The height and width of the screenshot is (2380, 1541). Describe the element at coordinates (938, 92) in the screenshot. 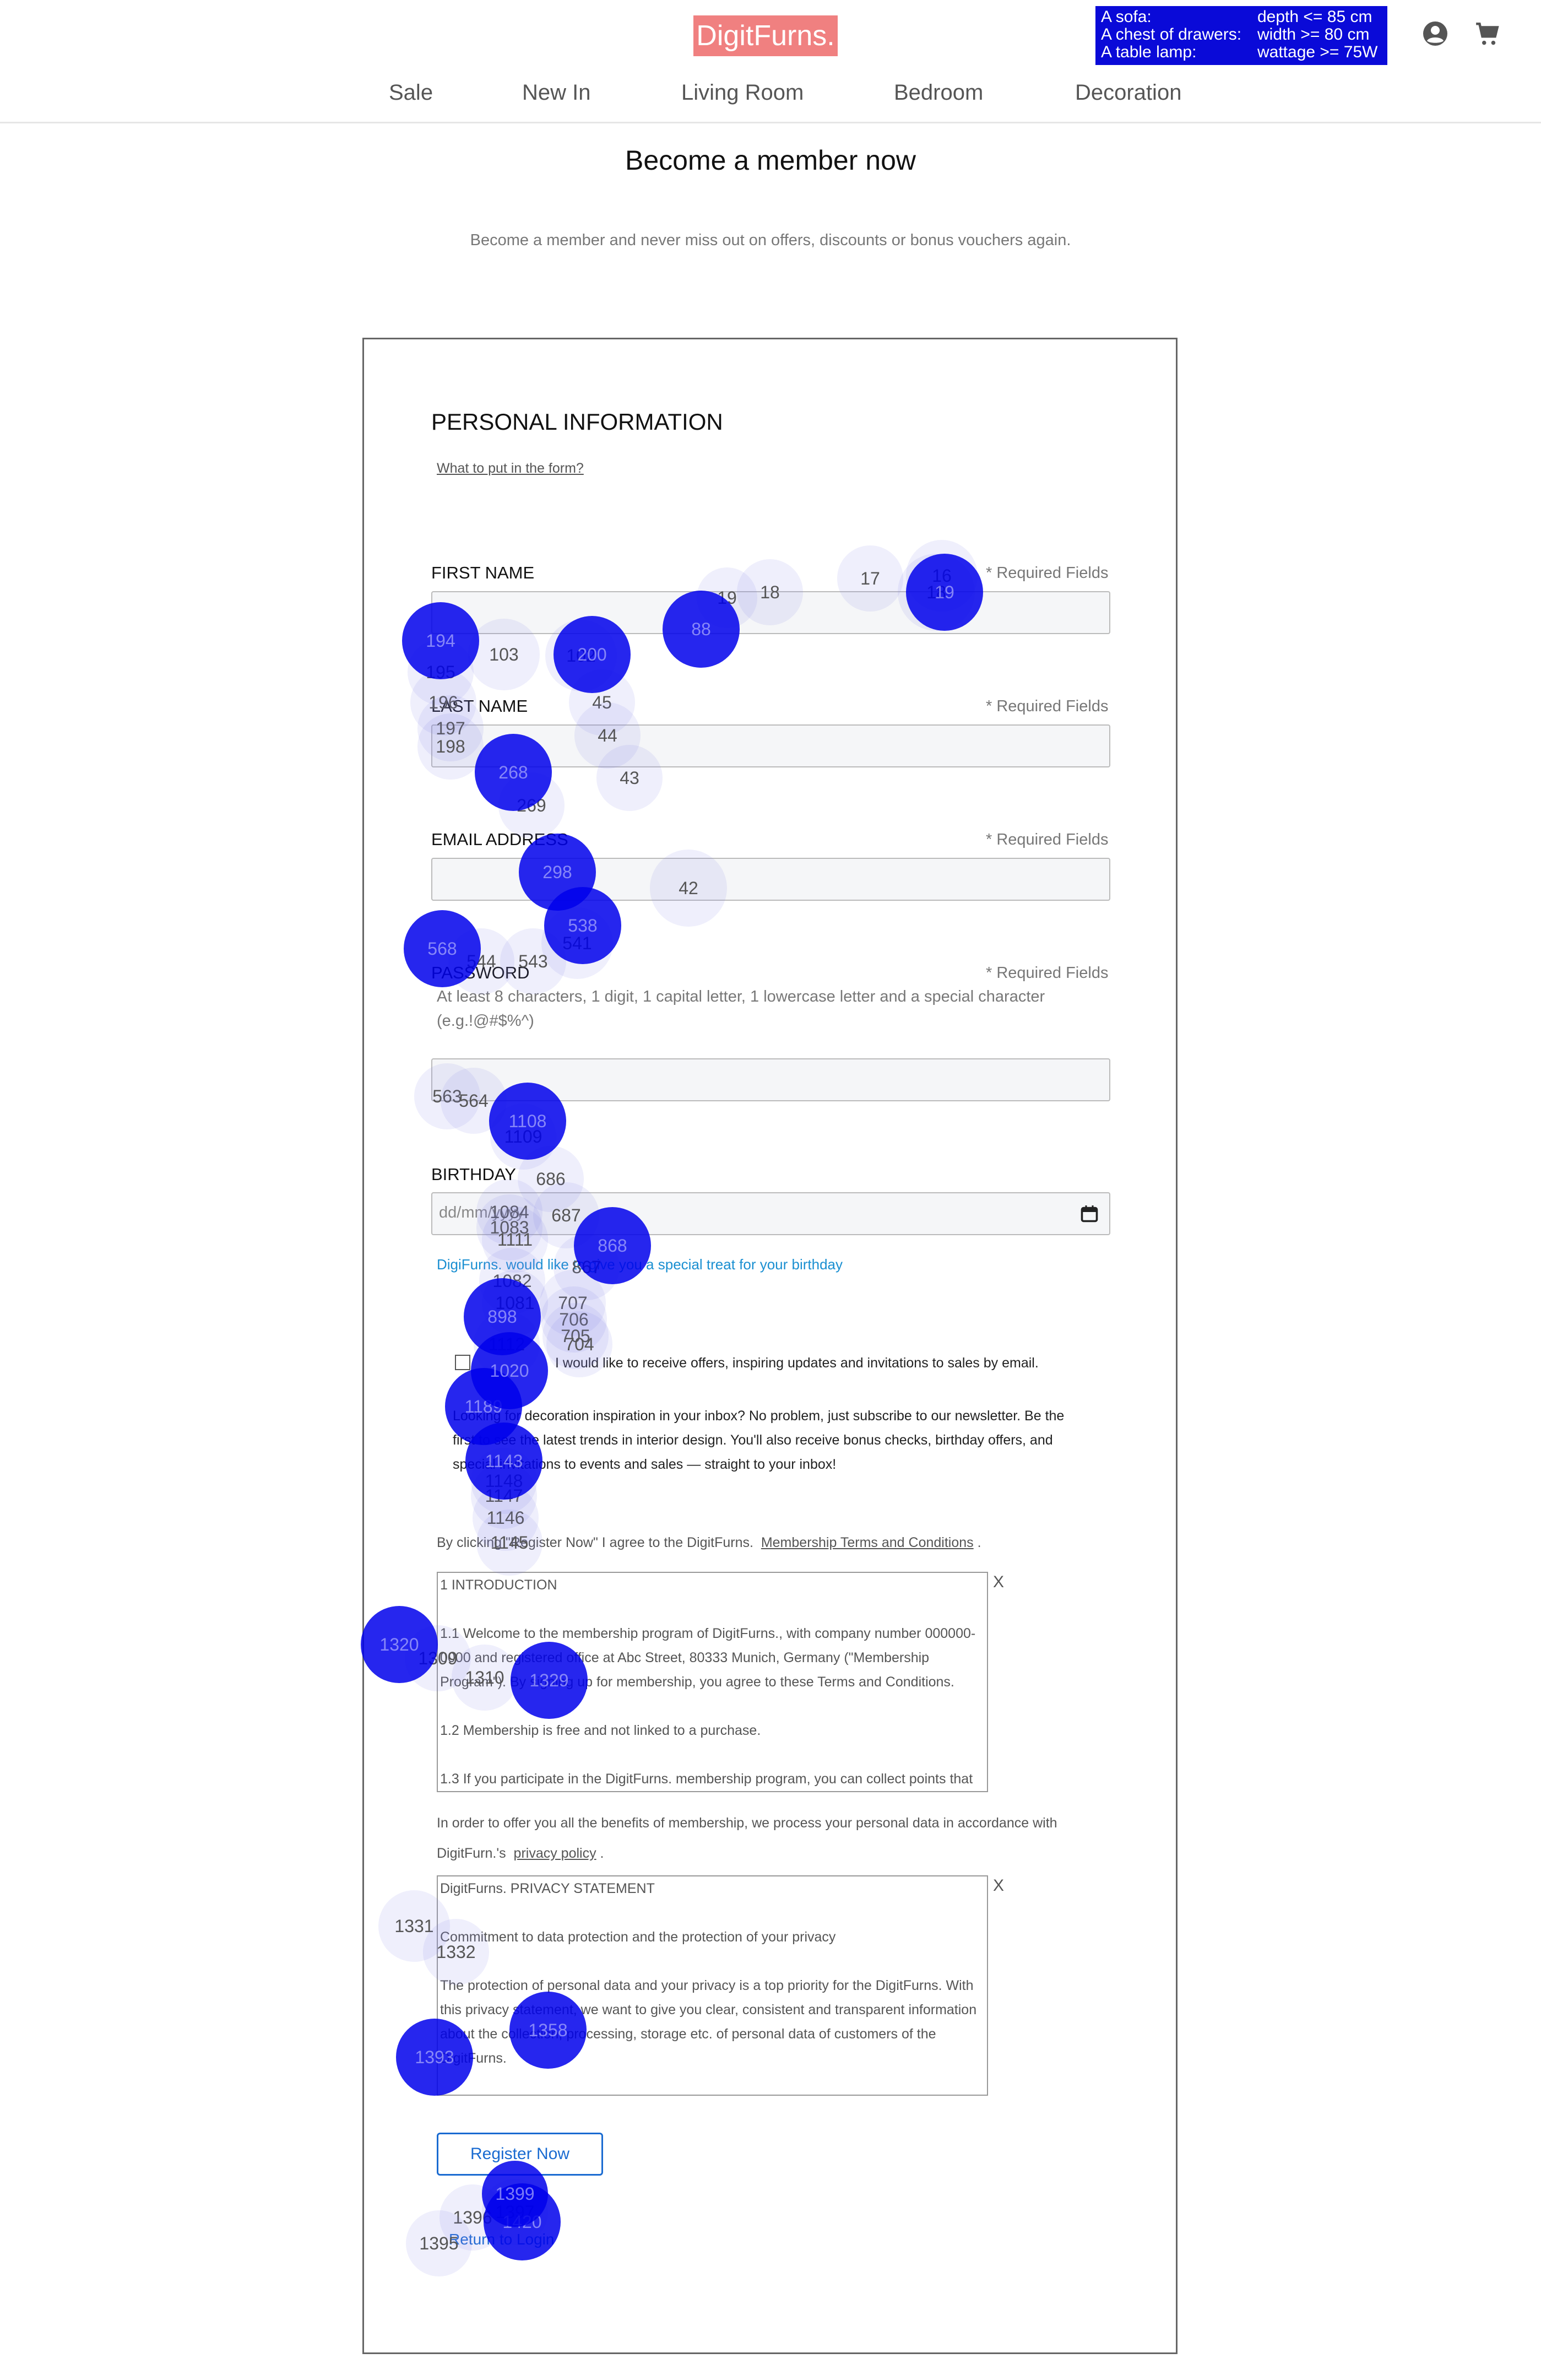

I see `nav-bedroom: Bedroom` at that location.